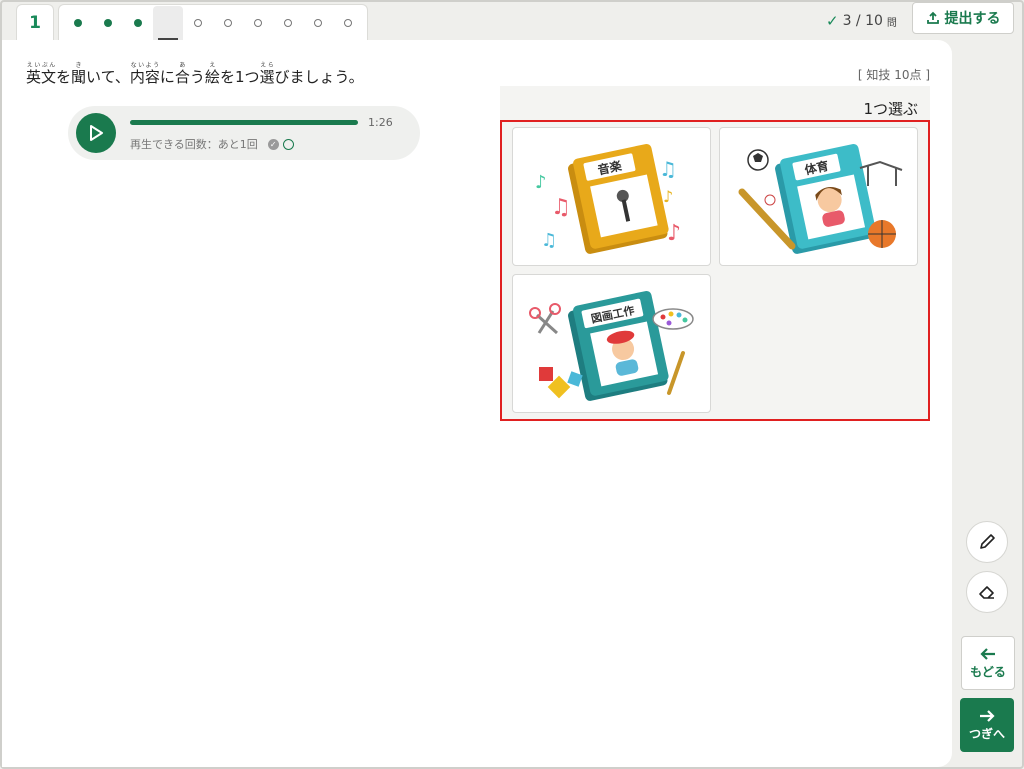 Image resolution: width=1024 pixels, height=769 pixels. I want to click on ruby-reading: ないよう, so click(144, 65).